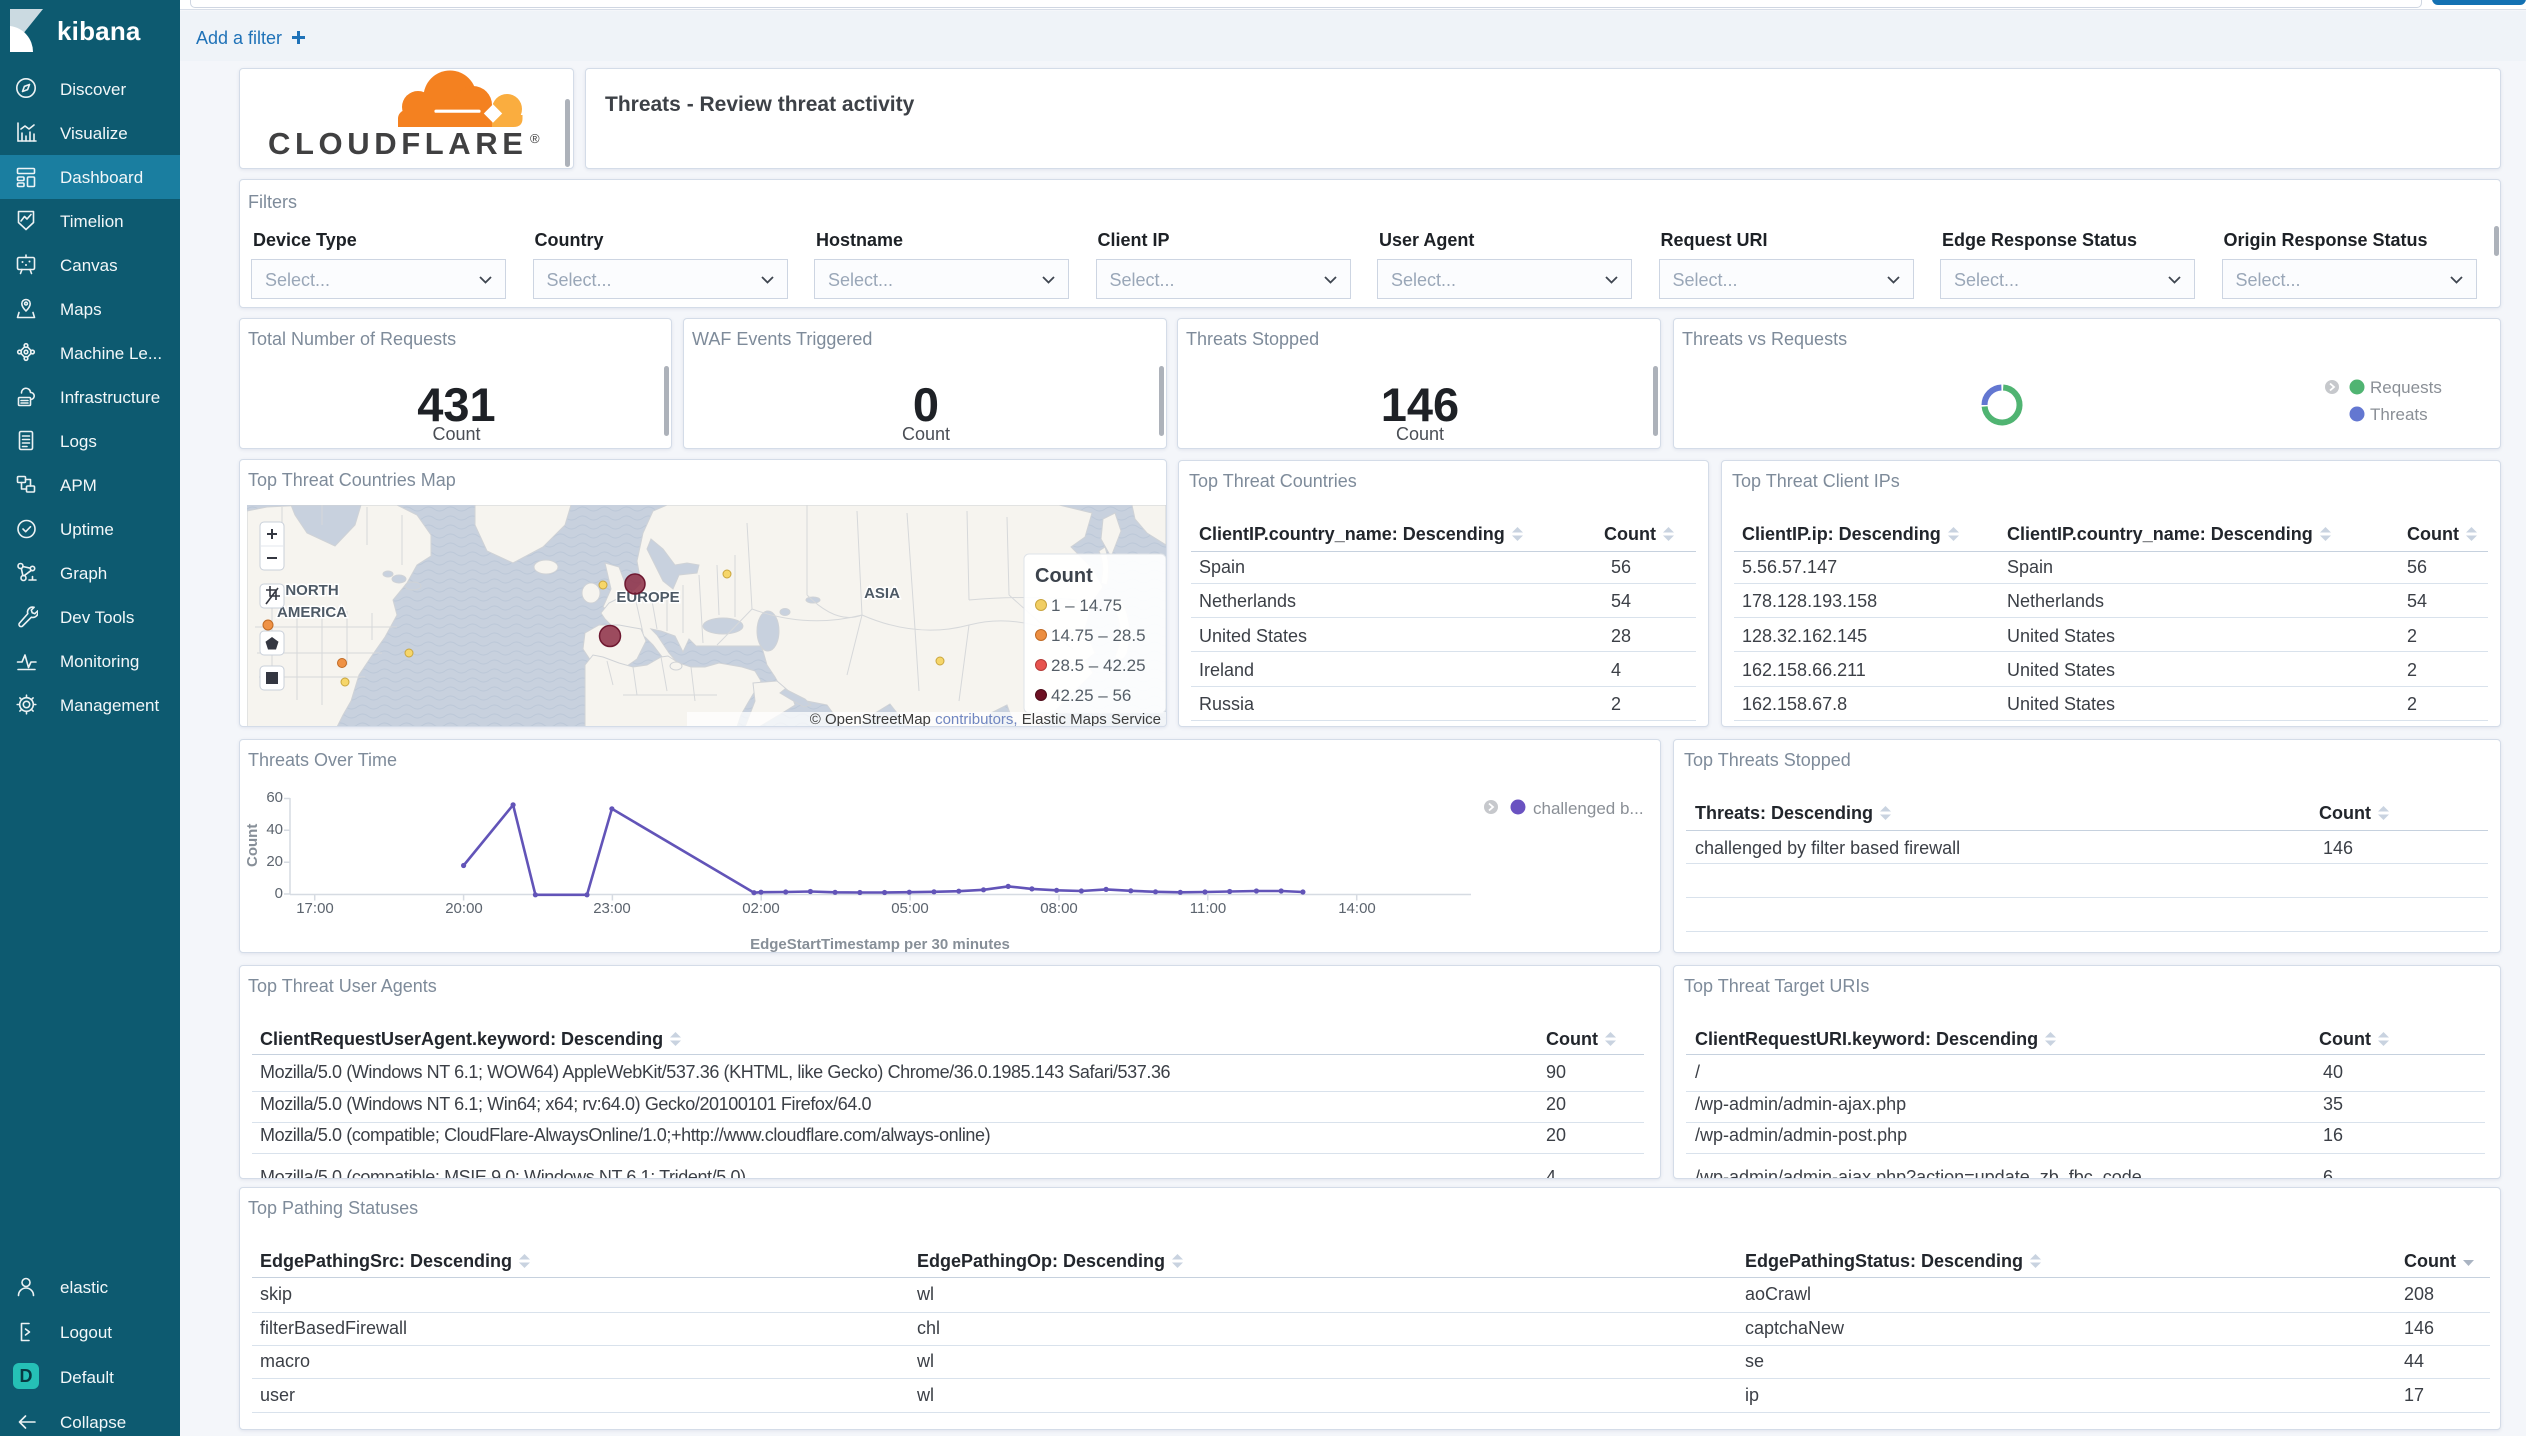  I want to click on svg-text: 42.25 – 56, so click(1091, 695).